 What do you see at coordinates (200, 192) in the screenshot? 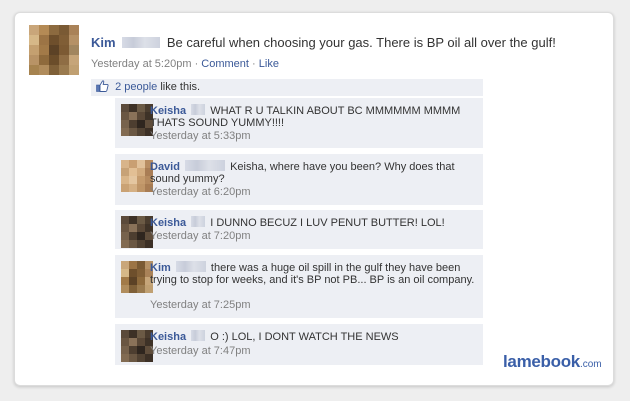
I see `comment-timestamp: Yesterday at 6:20pm` at bounding box center [200, 192].